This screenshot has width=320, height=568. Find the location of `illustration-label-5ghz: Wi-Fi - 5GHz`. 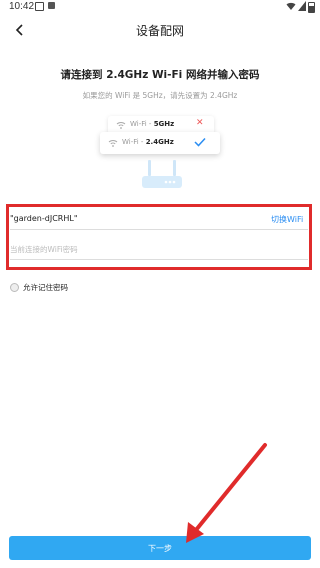

illustration-label-5ghz: Wi-Fi - 5GHz is located at coordinates (152, 124).